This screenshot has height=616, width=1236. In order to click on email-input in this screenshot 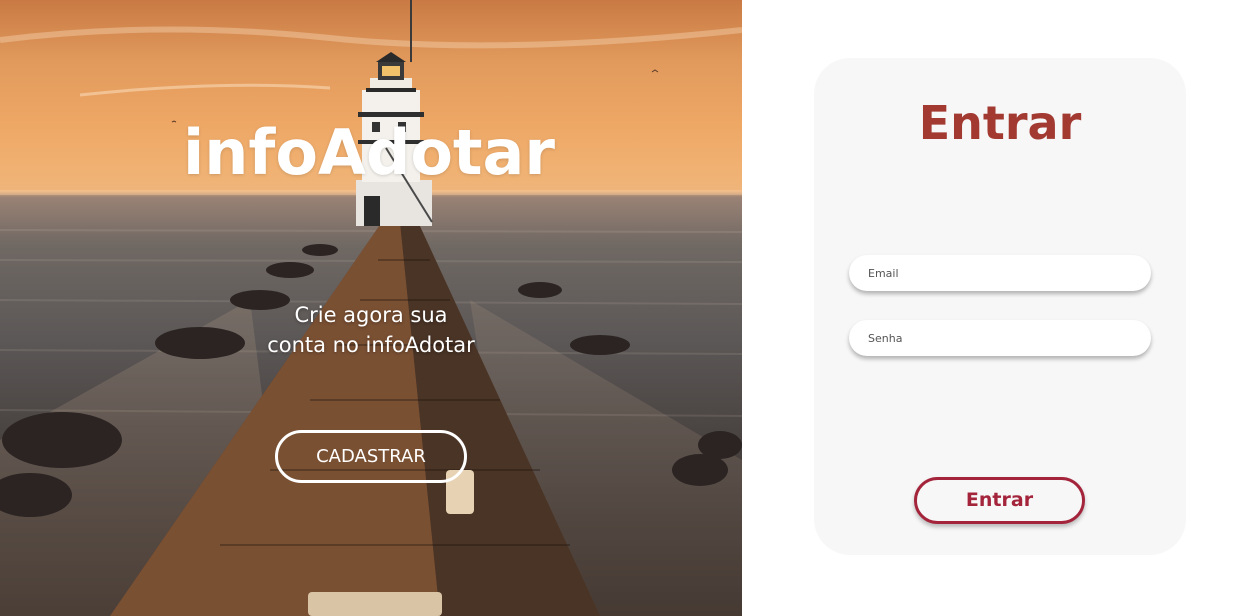, I will do `click(1000, 273)`.